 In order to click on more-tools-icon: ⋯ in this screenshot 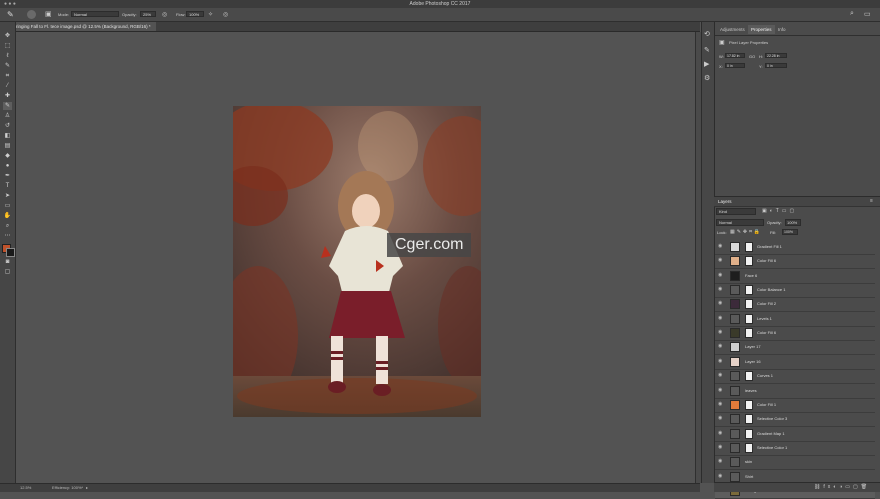, I will do `click(7, 236)`.